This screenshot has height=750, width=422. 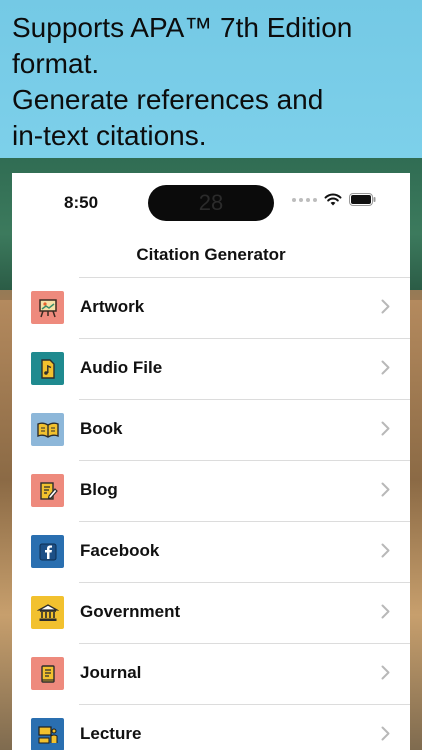 I want to click on promo-line-3: Generate references and, so click(x=168, y=99).